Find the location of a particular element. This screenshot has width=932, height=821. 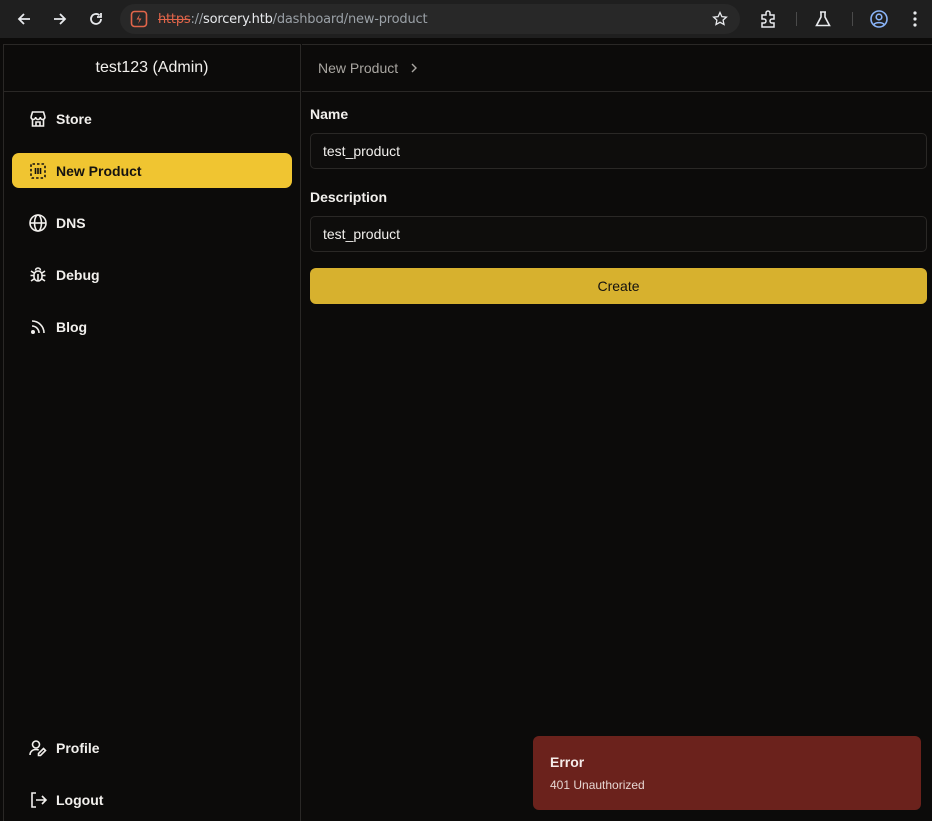

store-icon is located at coordinates (38, 118).